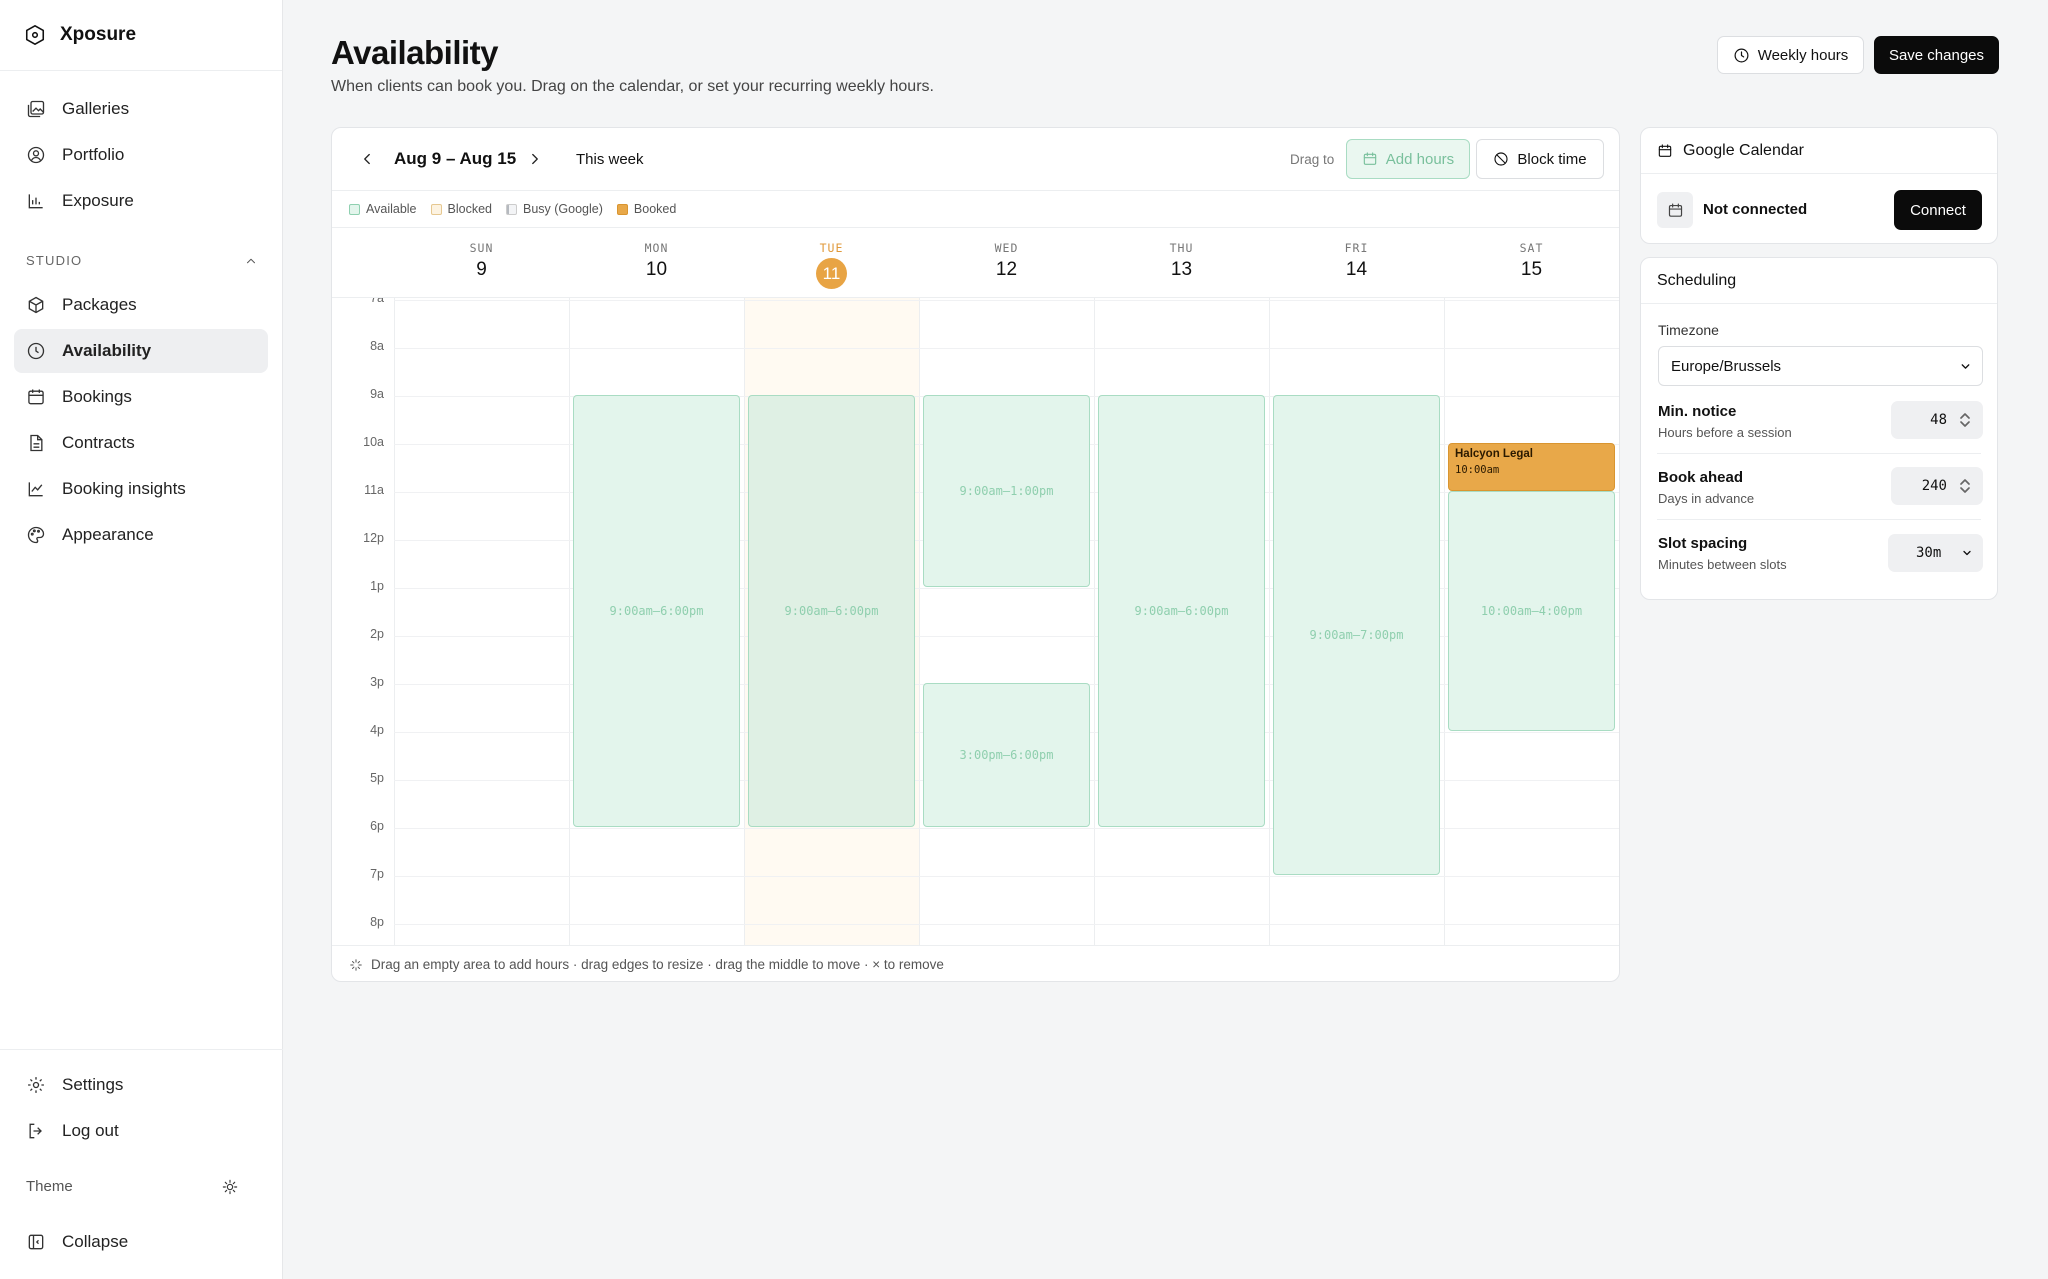  What do you see at coordinates (610, 159) in the screenshot?
I see `this-week-button: This week` at bounding box center [610, 159].